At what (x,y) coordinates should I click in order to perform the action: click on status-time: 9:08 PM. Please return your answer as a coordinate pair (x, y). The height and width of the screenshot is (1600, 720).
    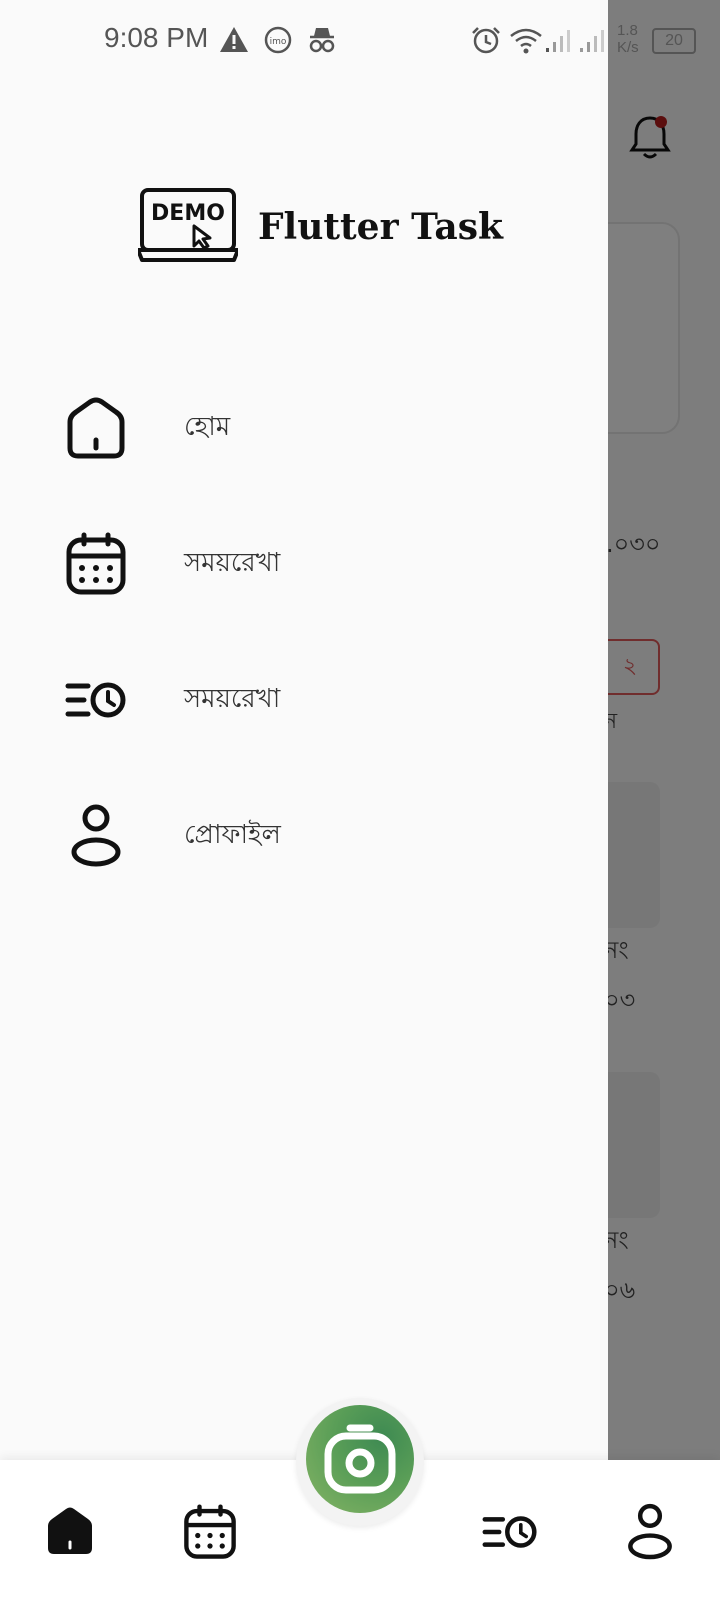
    Looking at the image, I should click on (156, 37).